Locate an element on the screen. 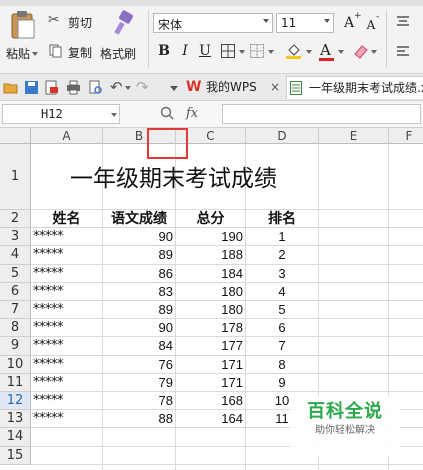 This screenshot has height=470, width=423. bold-button: B is located at coordinates (164, 51).